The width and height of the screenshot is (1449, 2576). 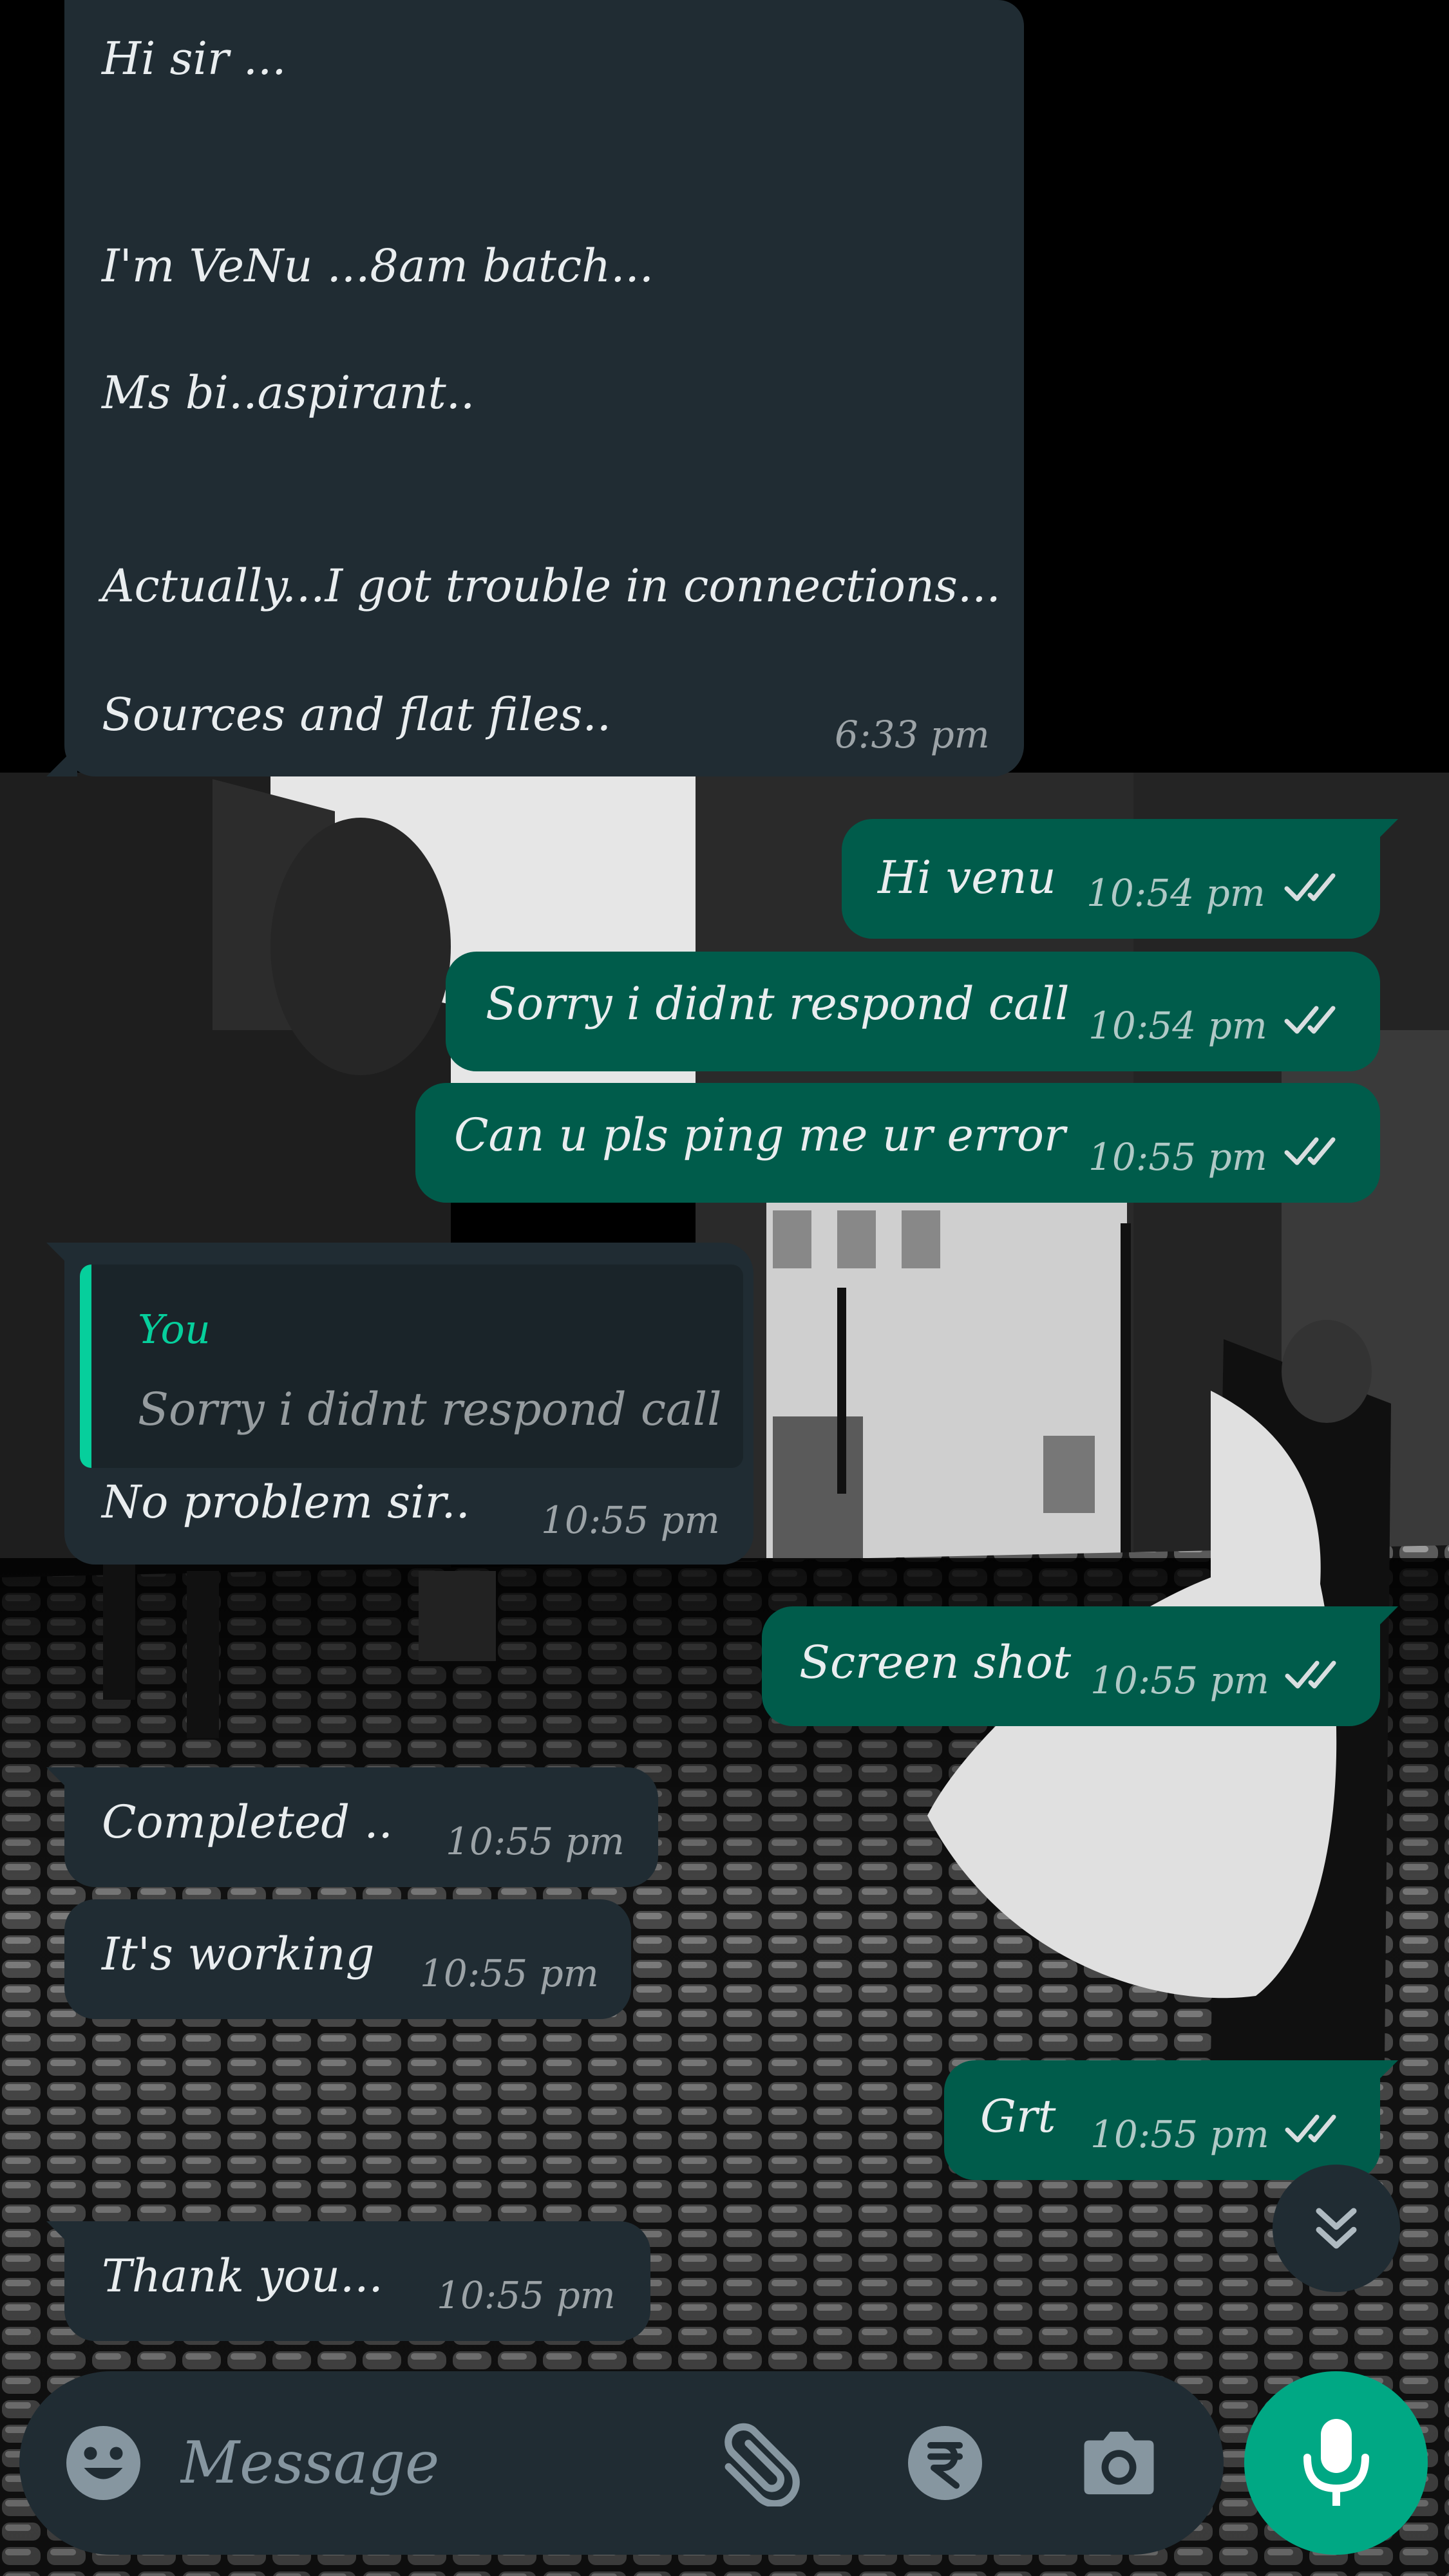 What do you see at coordinates (1018, 2116) in the screenshot?
I see `message-text: Grt` at bounding box center [1018, 2116].